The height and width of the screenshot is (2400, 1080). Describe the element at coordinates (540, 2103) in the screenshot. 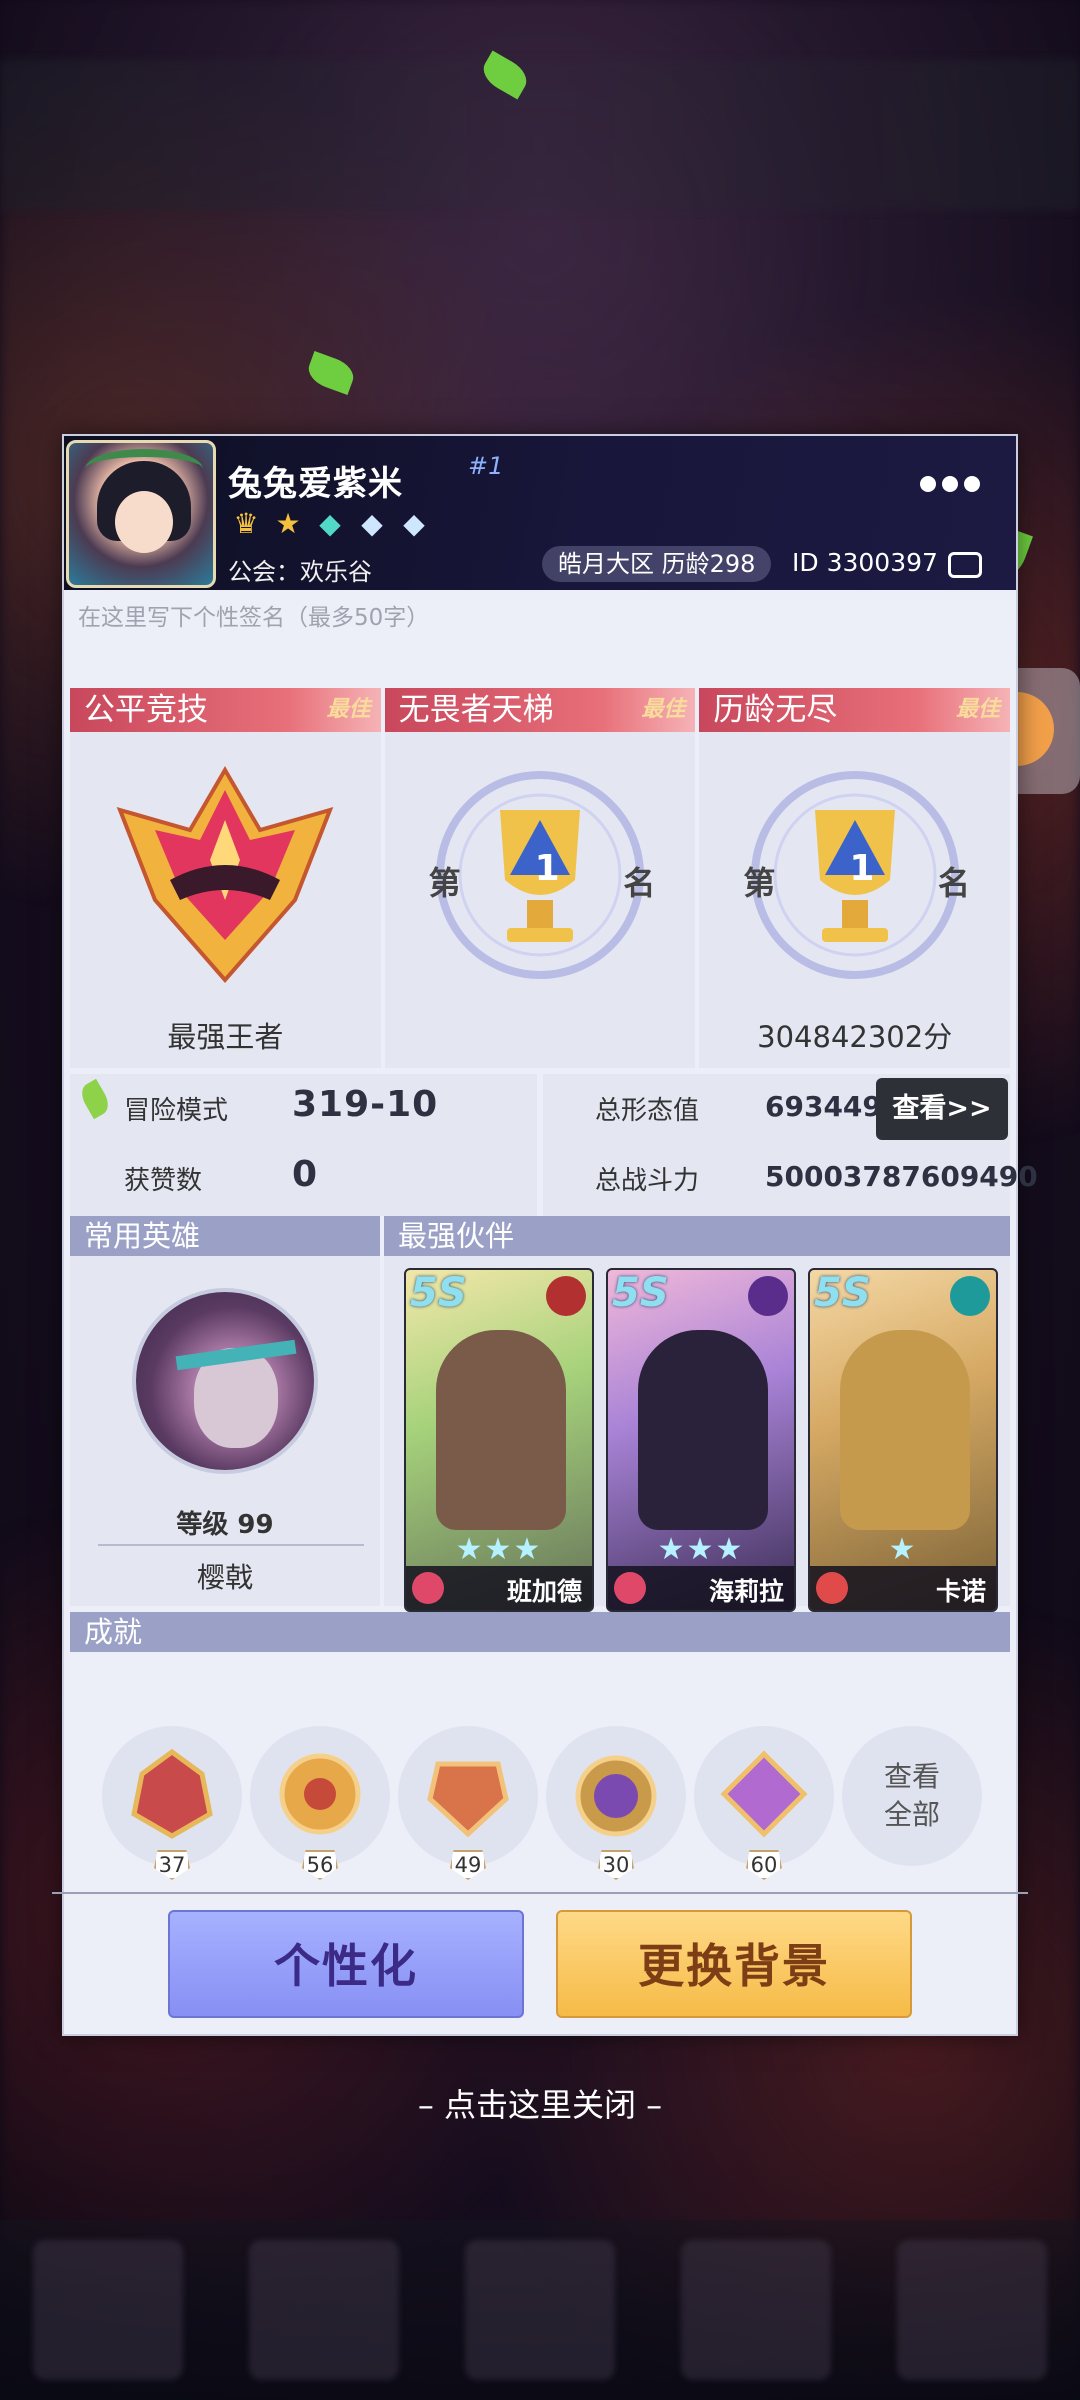

I see `close-hint: – 点击这里关闭 –` at that location.